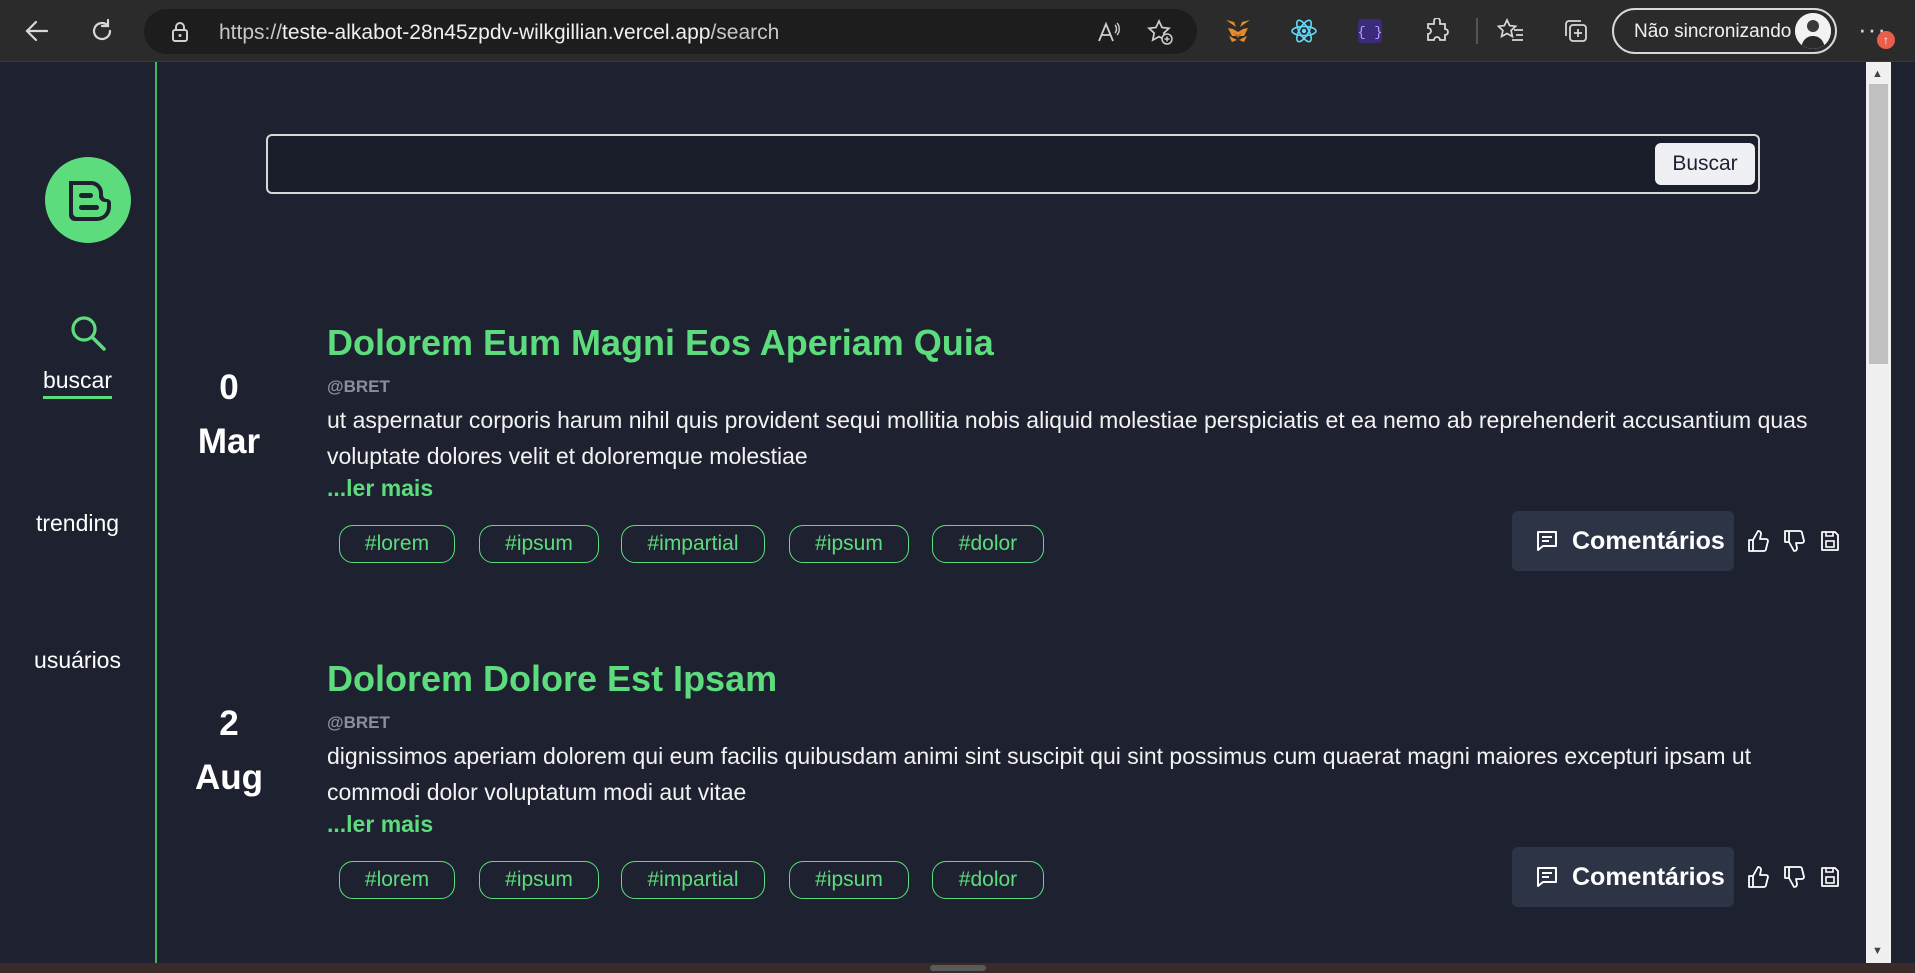  I want to click on sidebar-item-label: usuários, so click(77, 660).